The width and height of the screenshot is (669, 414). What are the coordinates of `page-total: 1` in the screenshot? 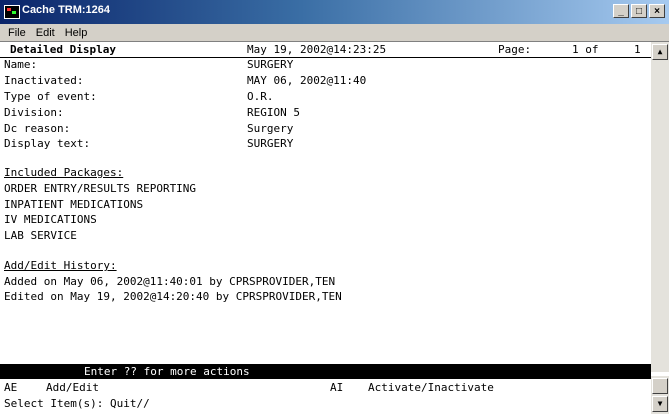 It's located at (637, 49).